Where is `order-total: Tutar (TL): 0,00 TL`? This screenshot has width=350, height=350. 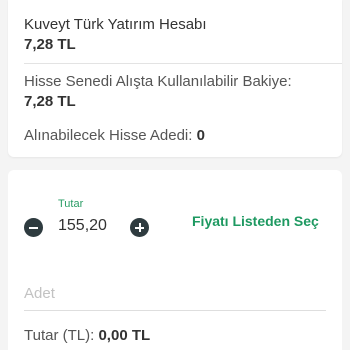
order-total: Tutar (TL): 0,00 TL is located at coordinates (87, 335).